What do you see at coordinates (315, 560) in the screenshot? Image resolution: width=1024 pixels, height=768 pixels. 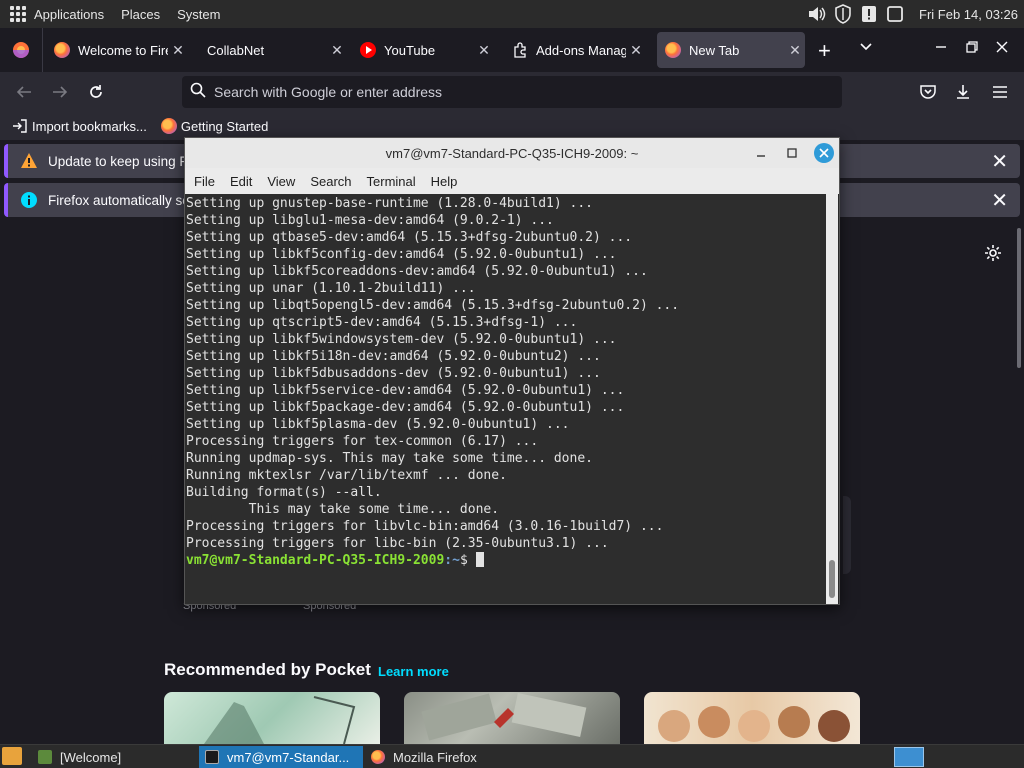 I see `prompt-user: vm7@vm7-Standard-PC-Q35-ICH9-2009` at bounding box center [315, 560].